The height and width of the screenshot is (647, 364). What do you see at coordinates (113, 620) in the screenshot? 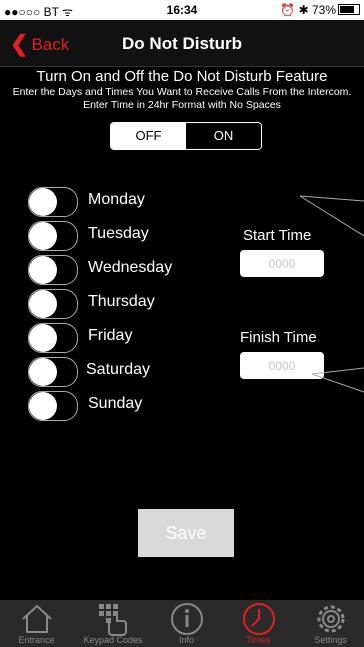
I see `keypad-icon` at bounding box center [113, 620].